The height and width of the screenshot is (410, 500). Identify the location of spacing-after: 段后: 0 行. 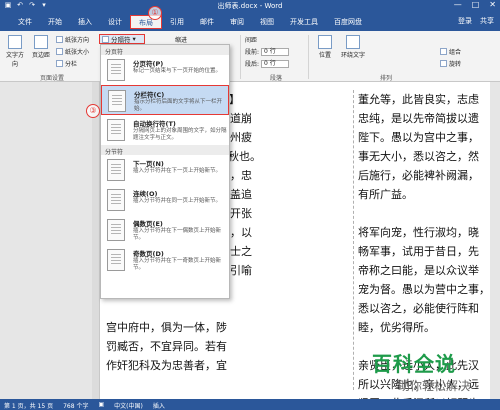
(267, 63).